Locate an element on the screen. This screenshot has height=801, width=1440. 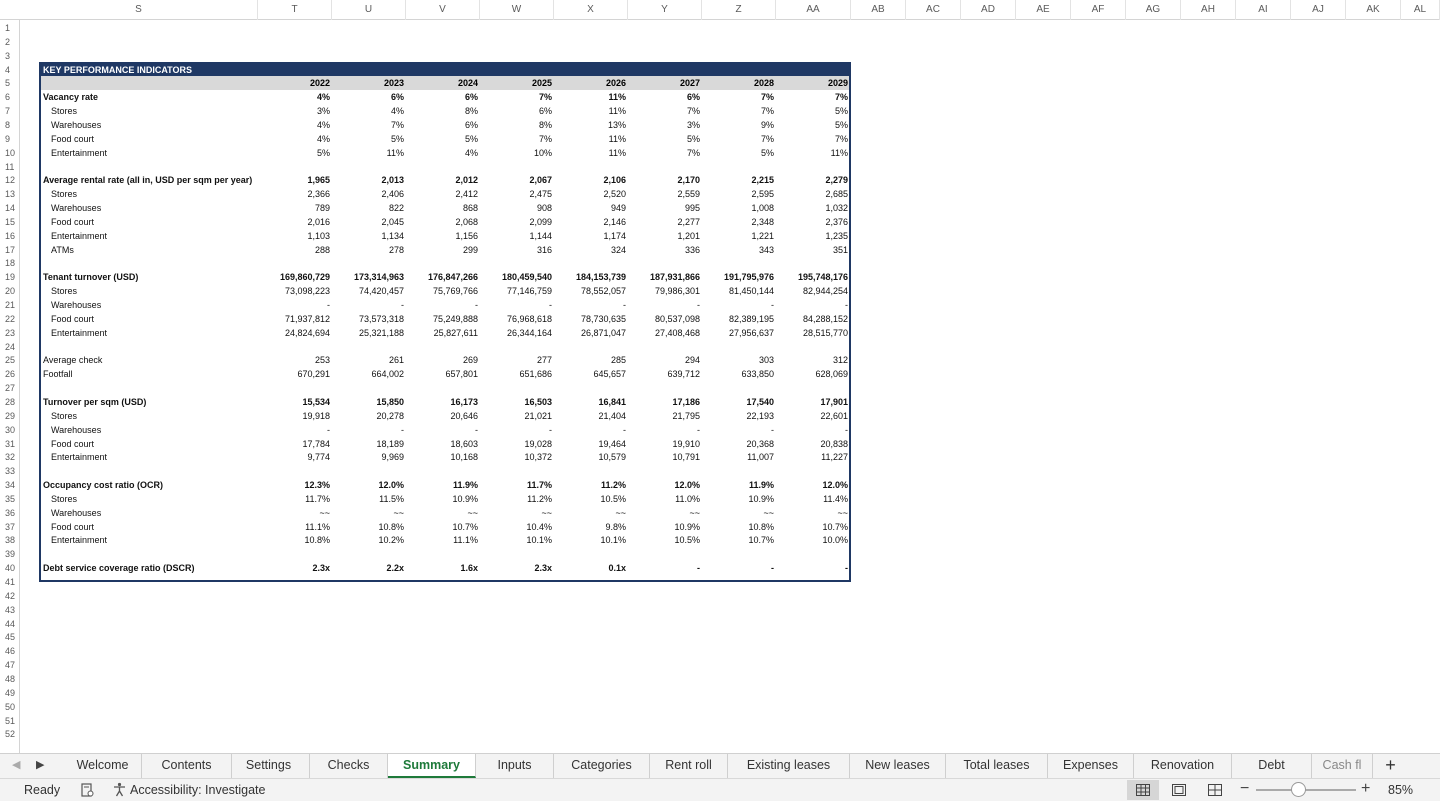
kpi-value-cell: 253 is located at coordinates (322, 360).